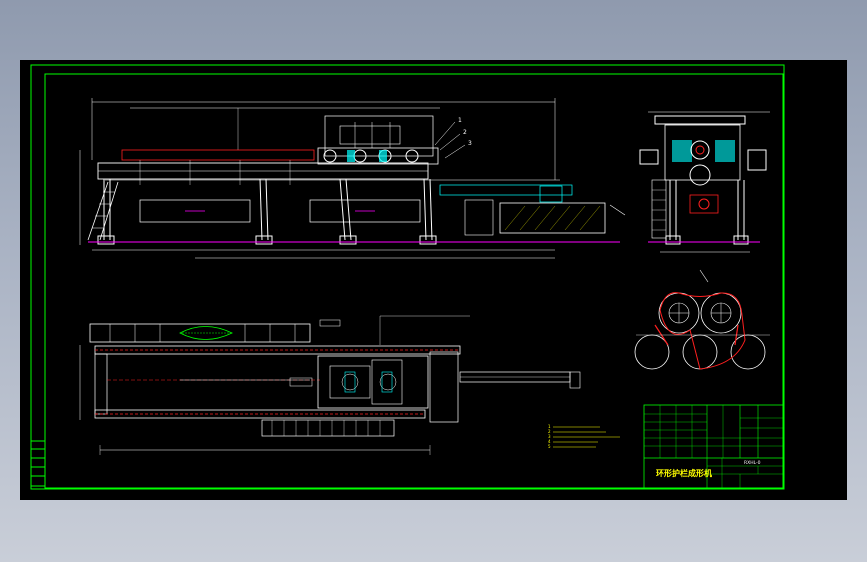 This screenshot has width=867, height=562. I want to click on title-block: 环形护栏成形机 RXHL-0, so click(713, 446).